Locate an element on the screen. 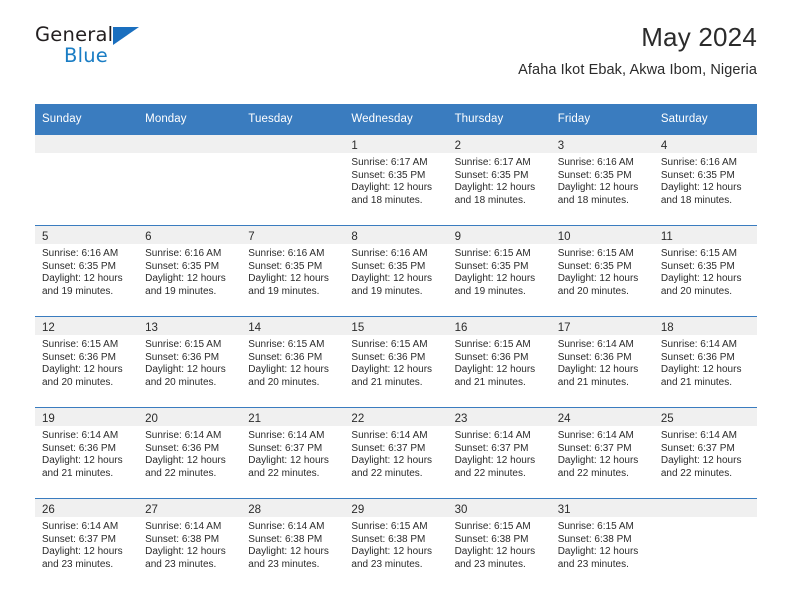 This screenshot has width=792, height=612. generalblue-logo: General Blue is located at coordinates (100, 48).